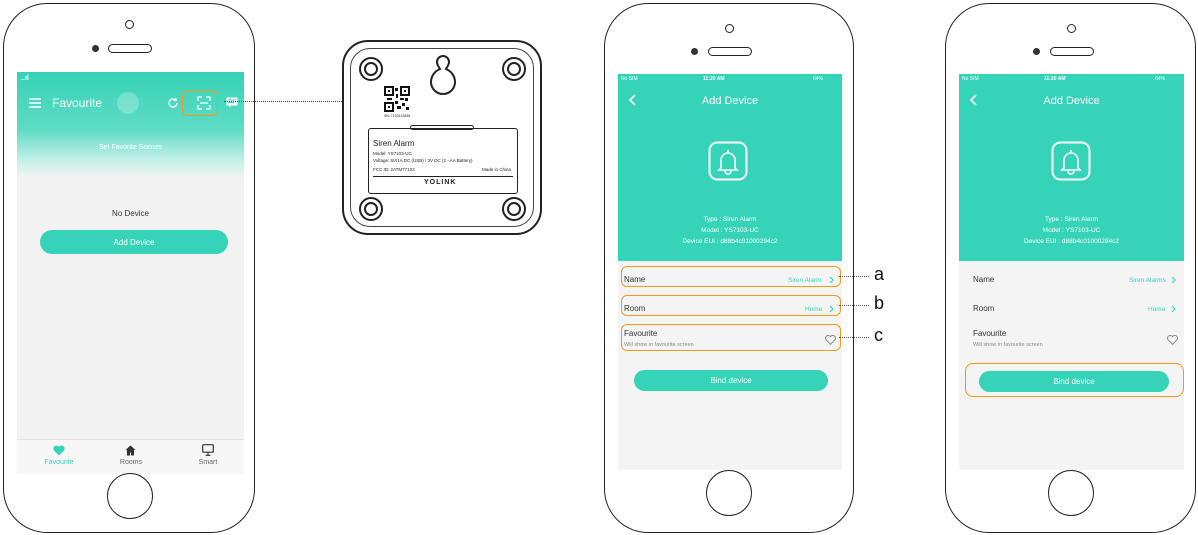 The height and width of the screenshot is (535, 1198). I want to click on serial-number: SN: 7103123456, so click(397, 116).